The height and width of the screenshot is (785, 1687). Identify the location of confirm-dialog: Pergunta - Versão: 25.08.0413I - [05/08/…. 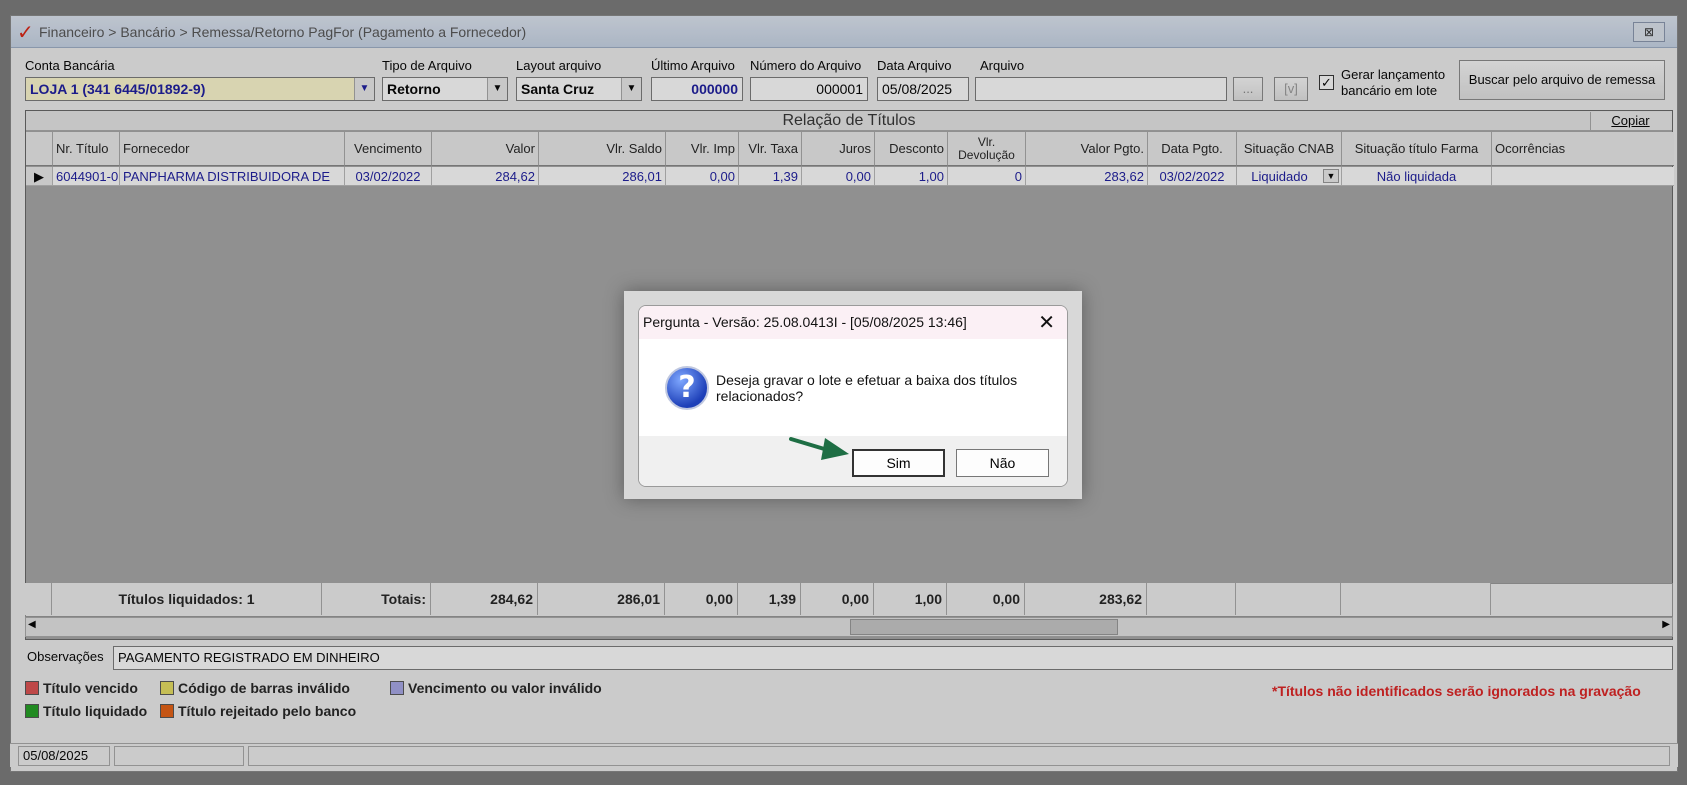
(853, 396).